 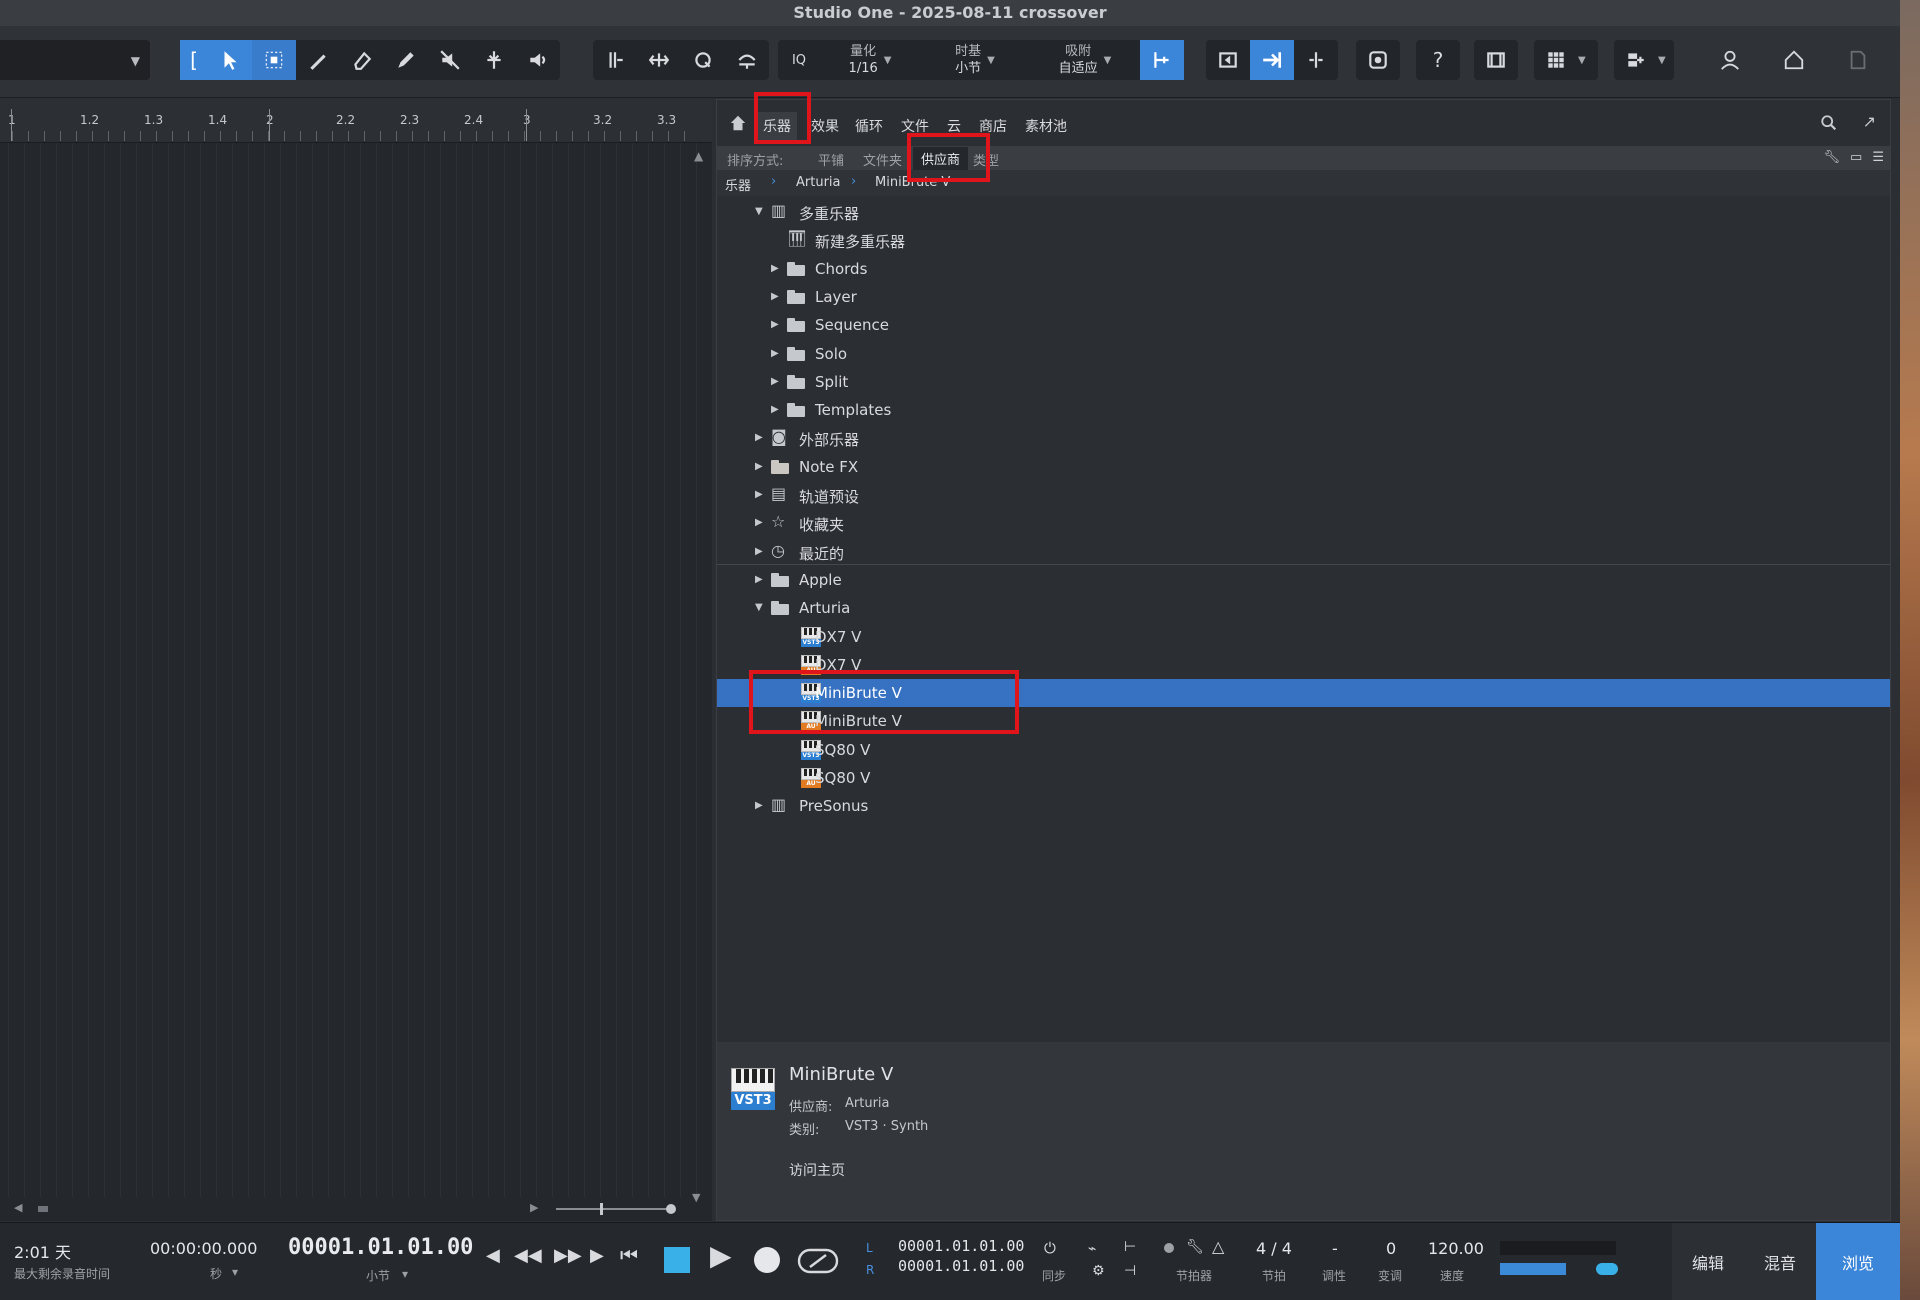 I want to click on tree-item: AU SQ80 V, so click(x=1303, y=778).